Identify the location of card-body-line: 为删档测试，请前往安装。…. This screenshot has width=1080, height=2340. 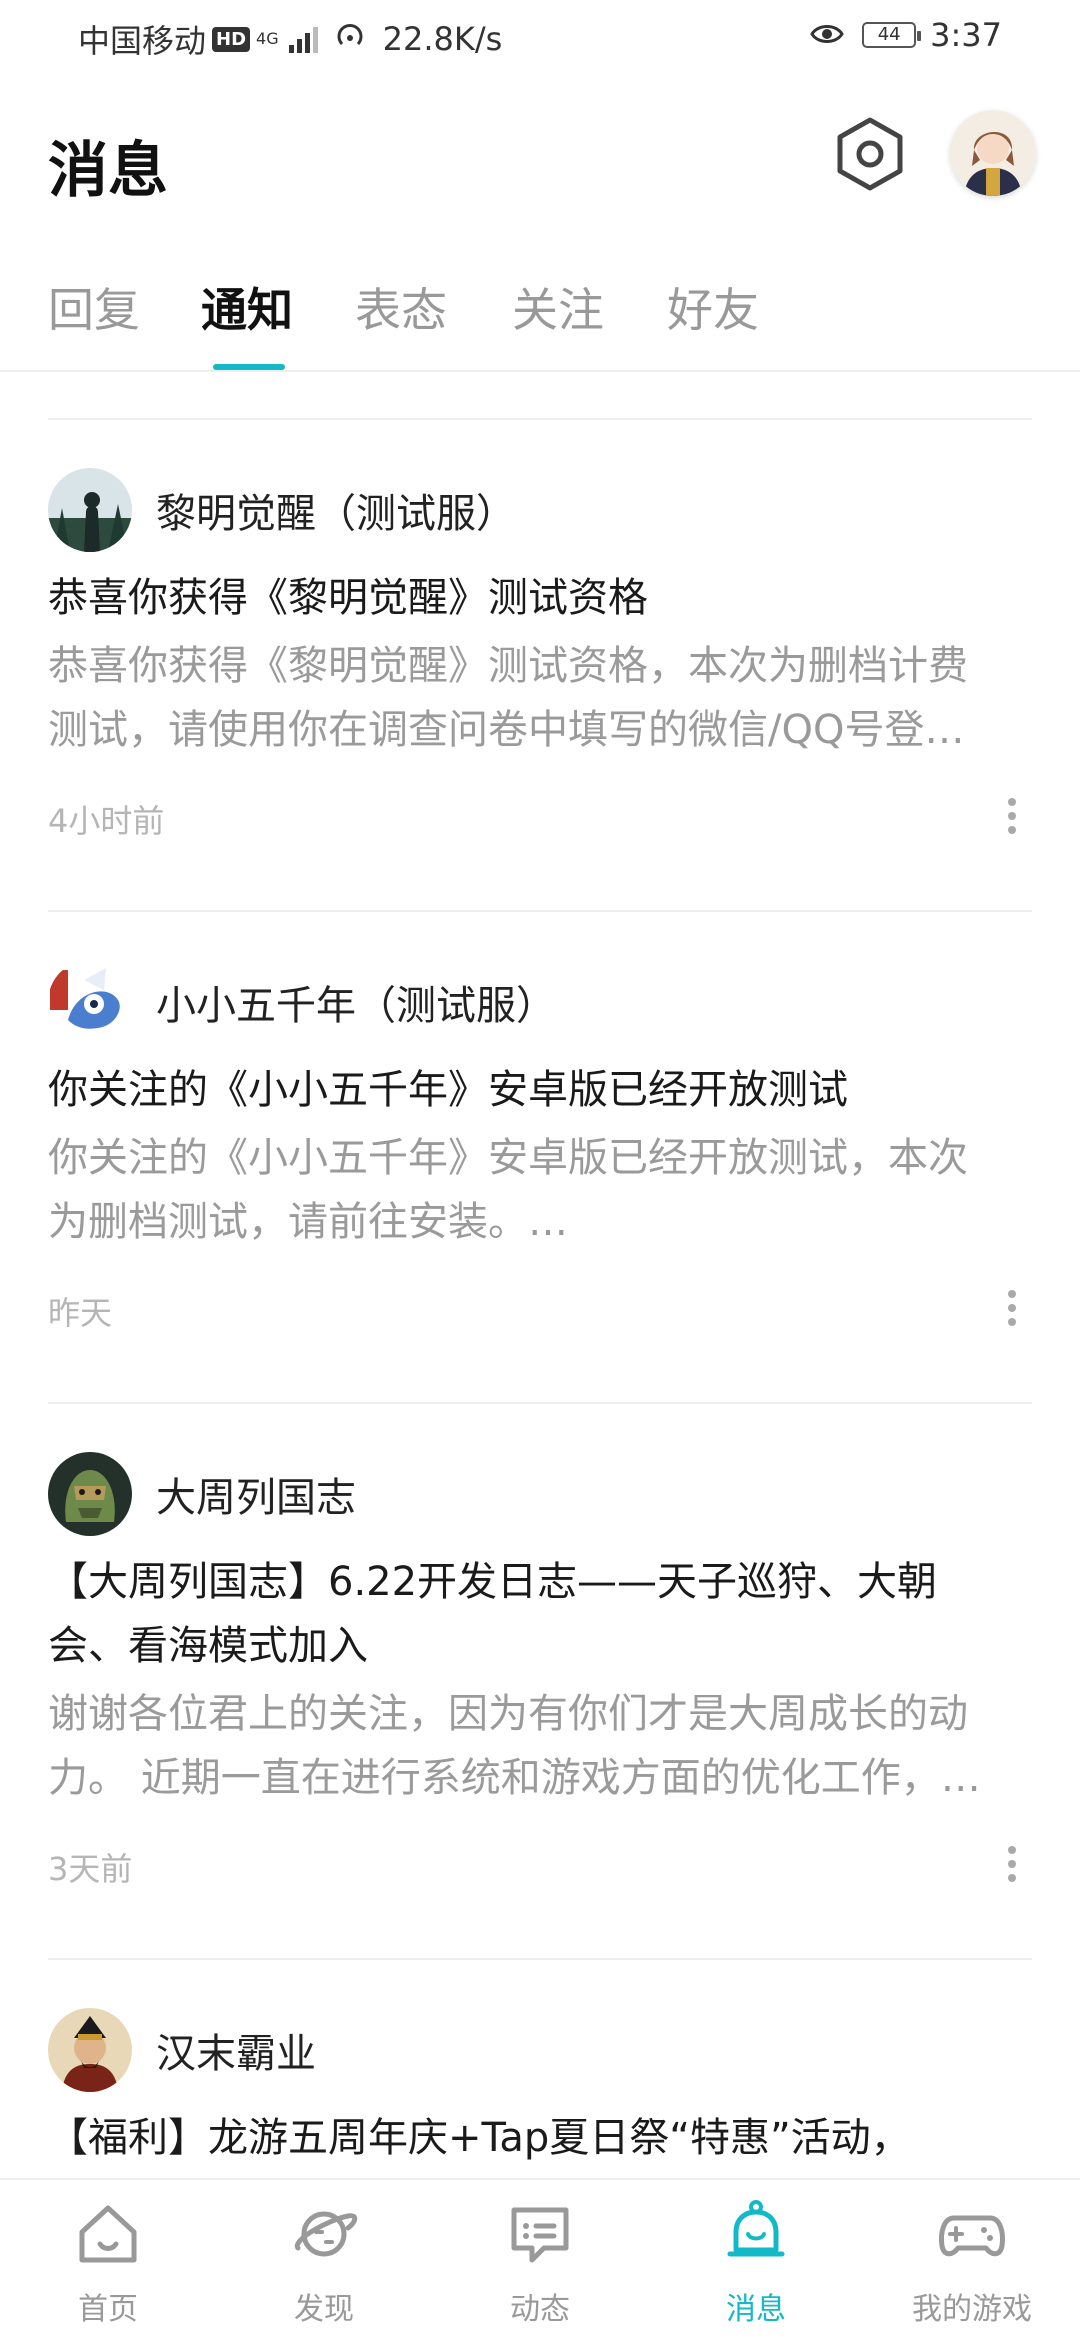
(308, 1222).